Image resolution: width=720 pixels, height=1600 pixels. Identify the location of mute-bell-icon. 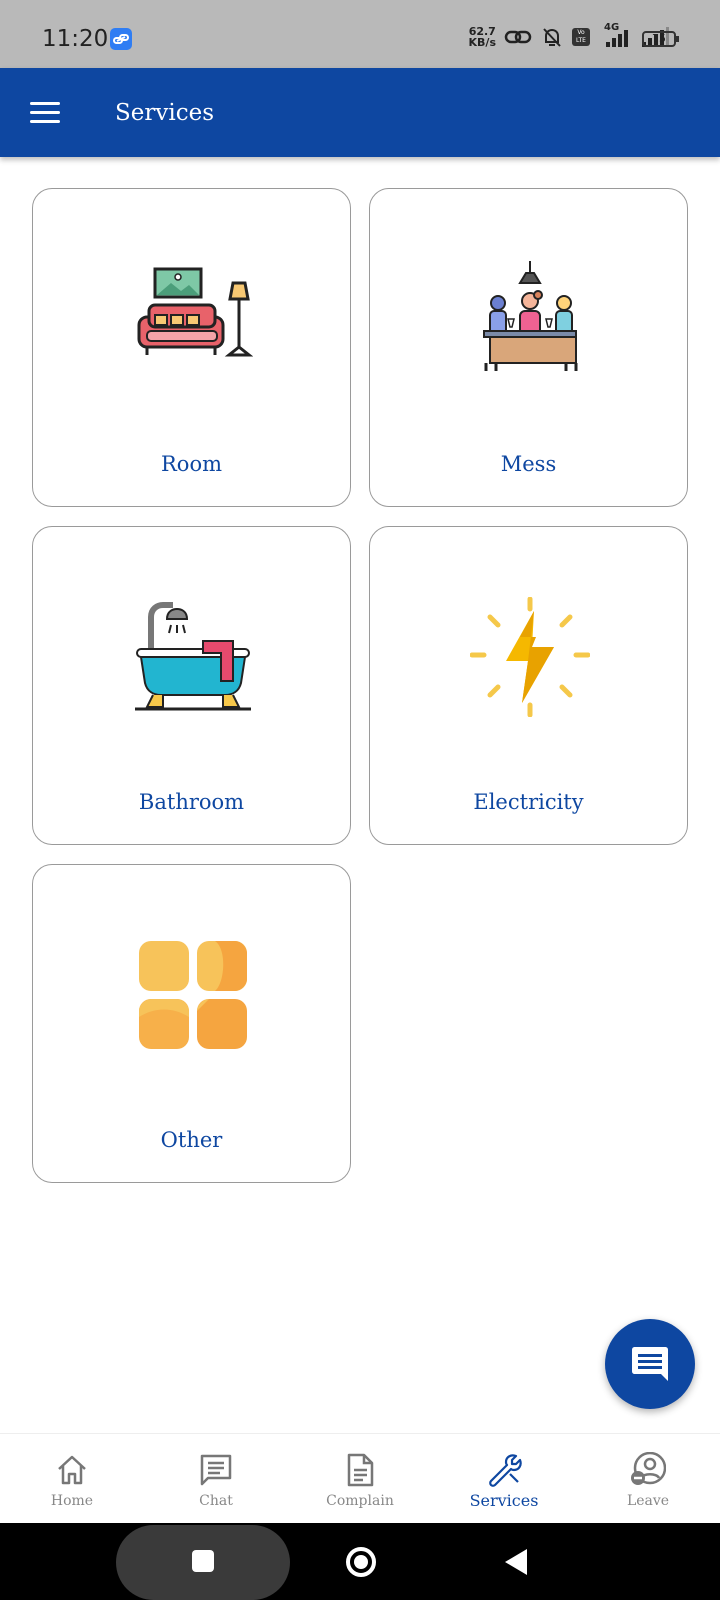
(552, 37).